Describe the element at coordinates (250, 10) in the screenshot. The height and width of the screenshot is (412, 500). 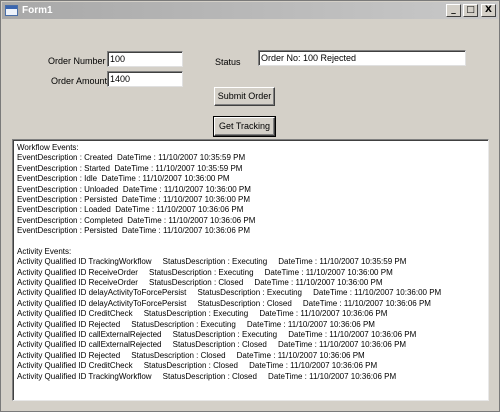
I see `title-bar: Form1 _ □ X` at that location.